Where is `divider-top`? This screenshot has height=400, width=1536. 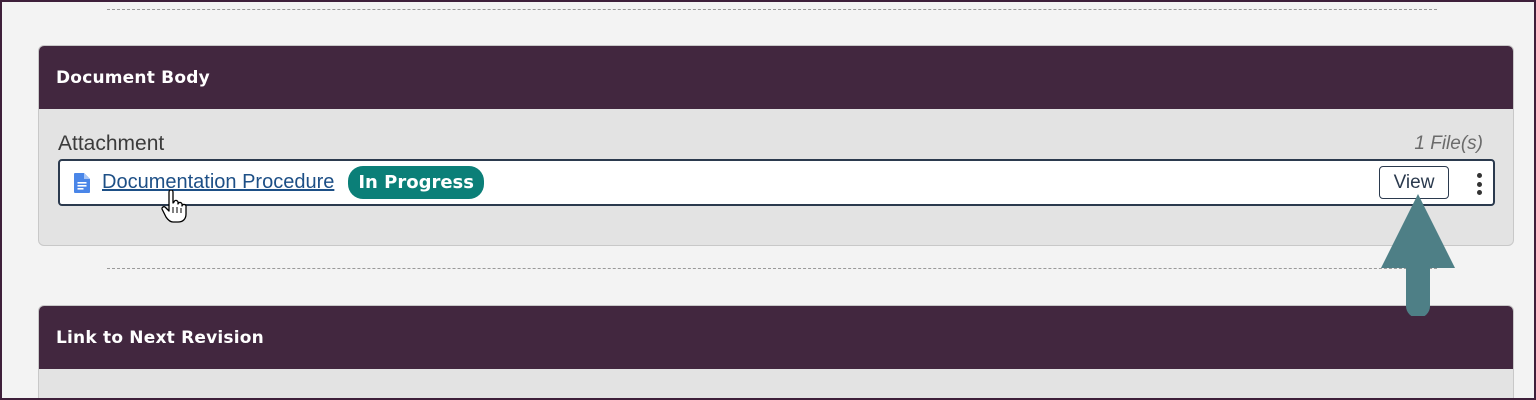 divider-top is located at coordinates (772, 9).